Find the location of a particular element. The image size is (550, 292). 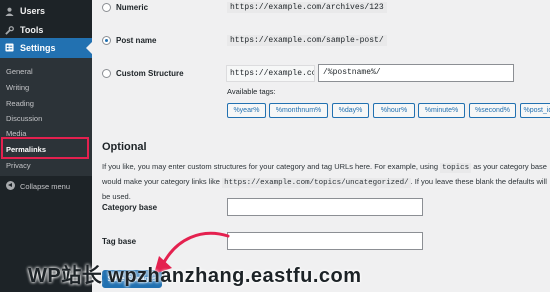

custom-structure-input: /%postname%/ is located at coordinates (416, 73).